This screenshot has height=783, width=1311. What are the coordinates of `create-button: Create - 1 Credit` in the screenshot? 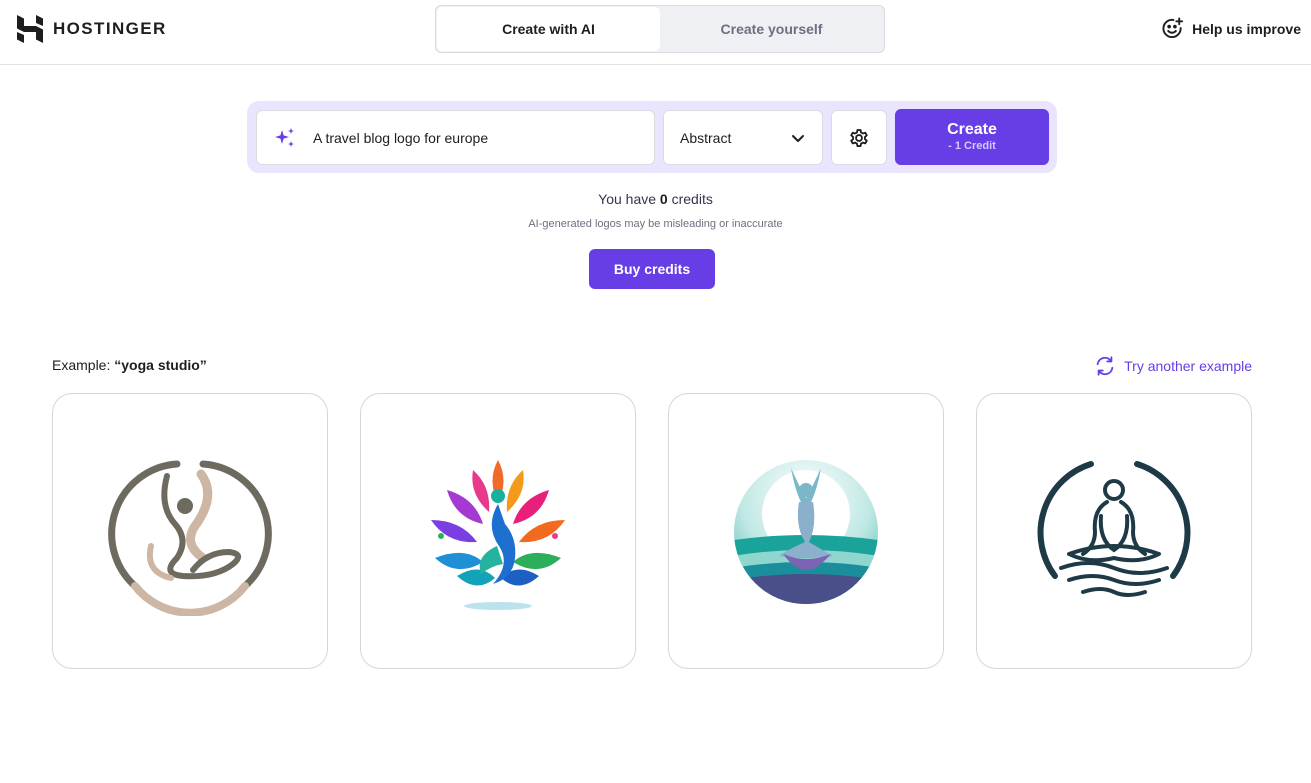 It's located at (972, 137).